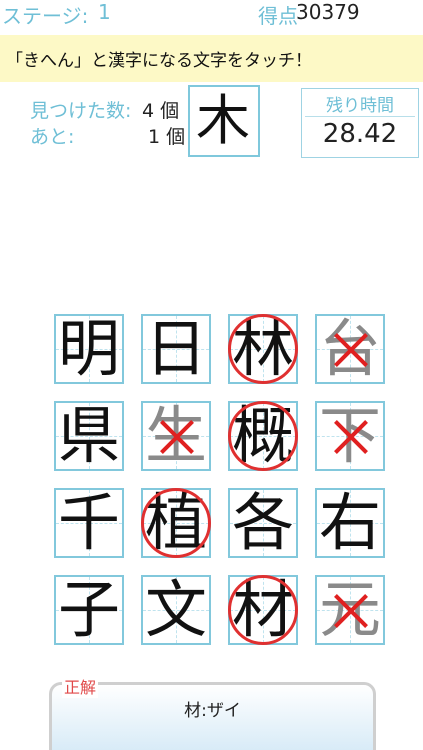 The height and width of the screenshot is (750, 423). I want to click on kanji-char: 文, so click(175, 609).